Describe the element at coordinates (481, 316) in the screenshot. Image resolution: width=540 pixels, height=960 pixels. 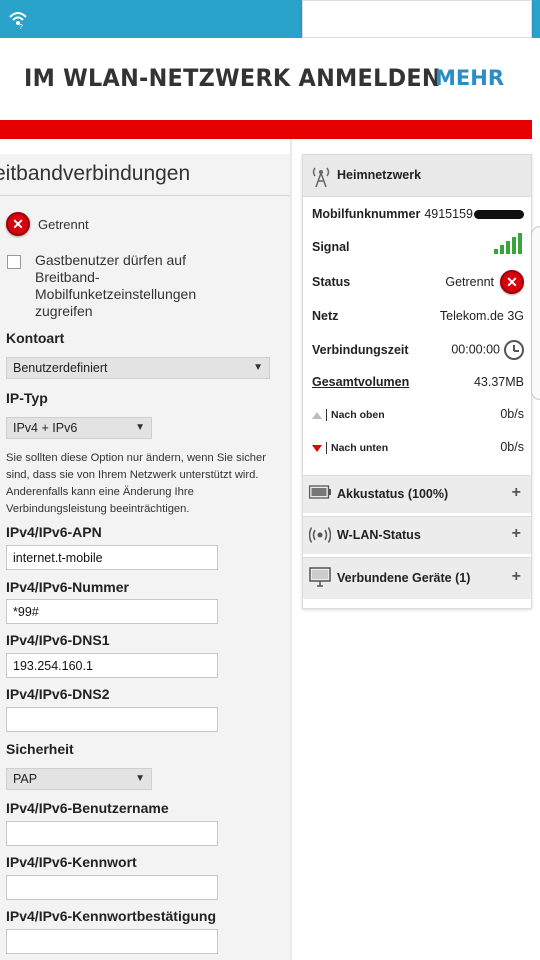
I see `network-value: Telekom.de 3G` at that location.